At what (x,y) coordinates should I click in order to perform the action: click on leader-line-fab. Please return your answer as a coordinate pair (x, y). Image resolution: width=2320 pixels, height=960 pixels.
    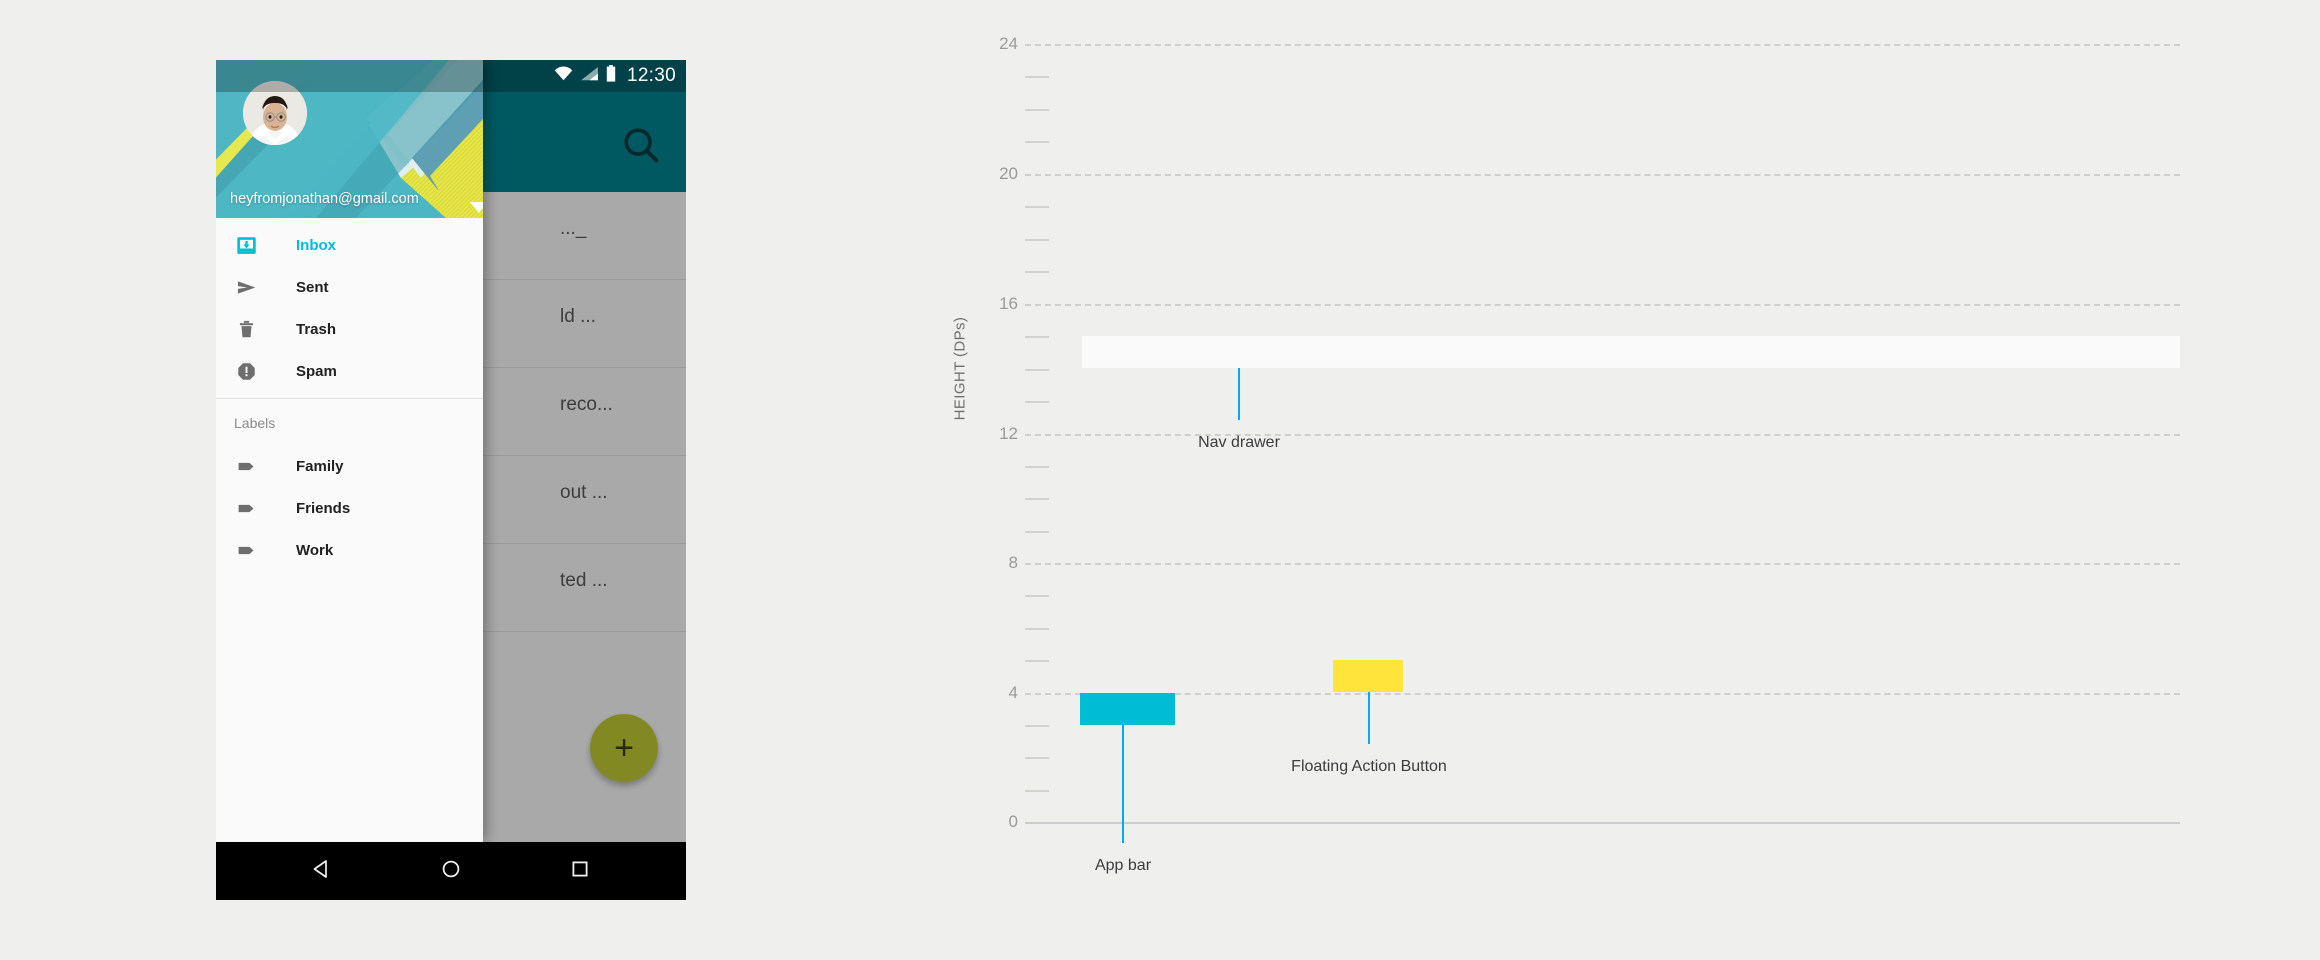
    Looking at the image, I should click on (1369, 718).